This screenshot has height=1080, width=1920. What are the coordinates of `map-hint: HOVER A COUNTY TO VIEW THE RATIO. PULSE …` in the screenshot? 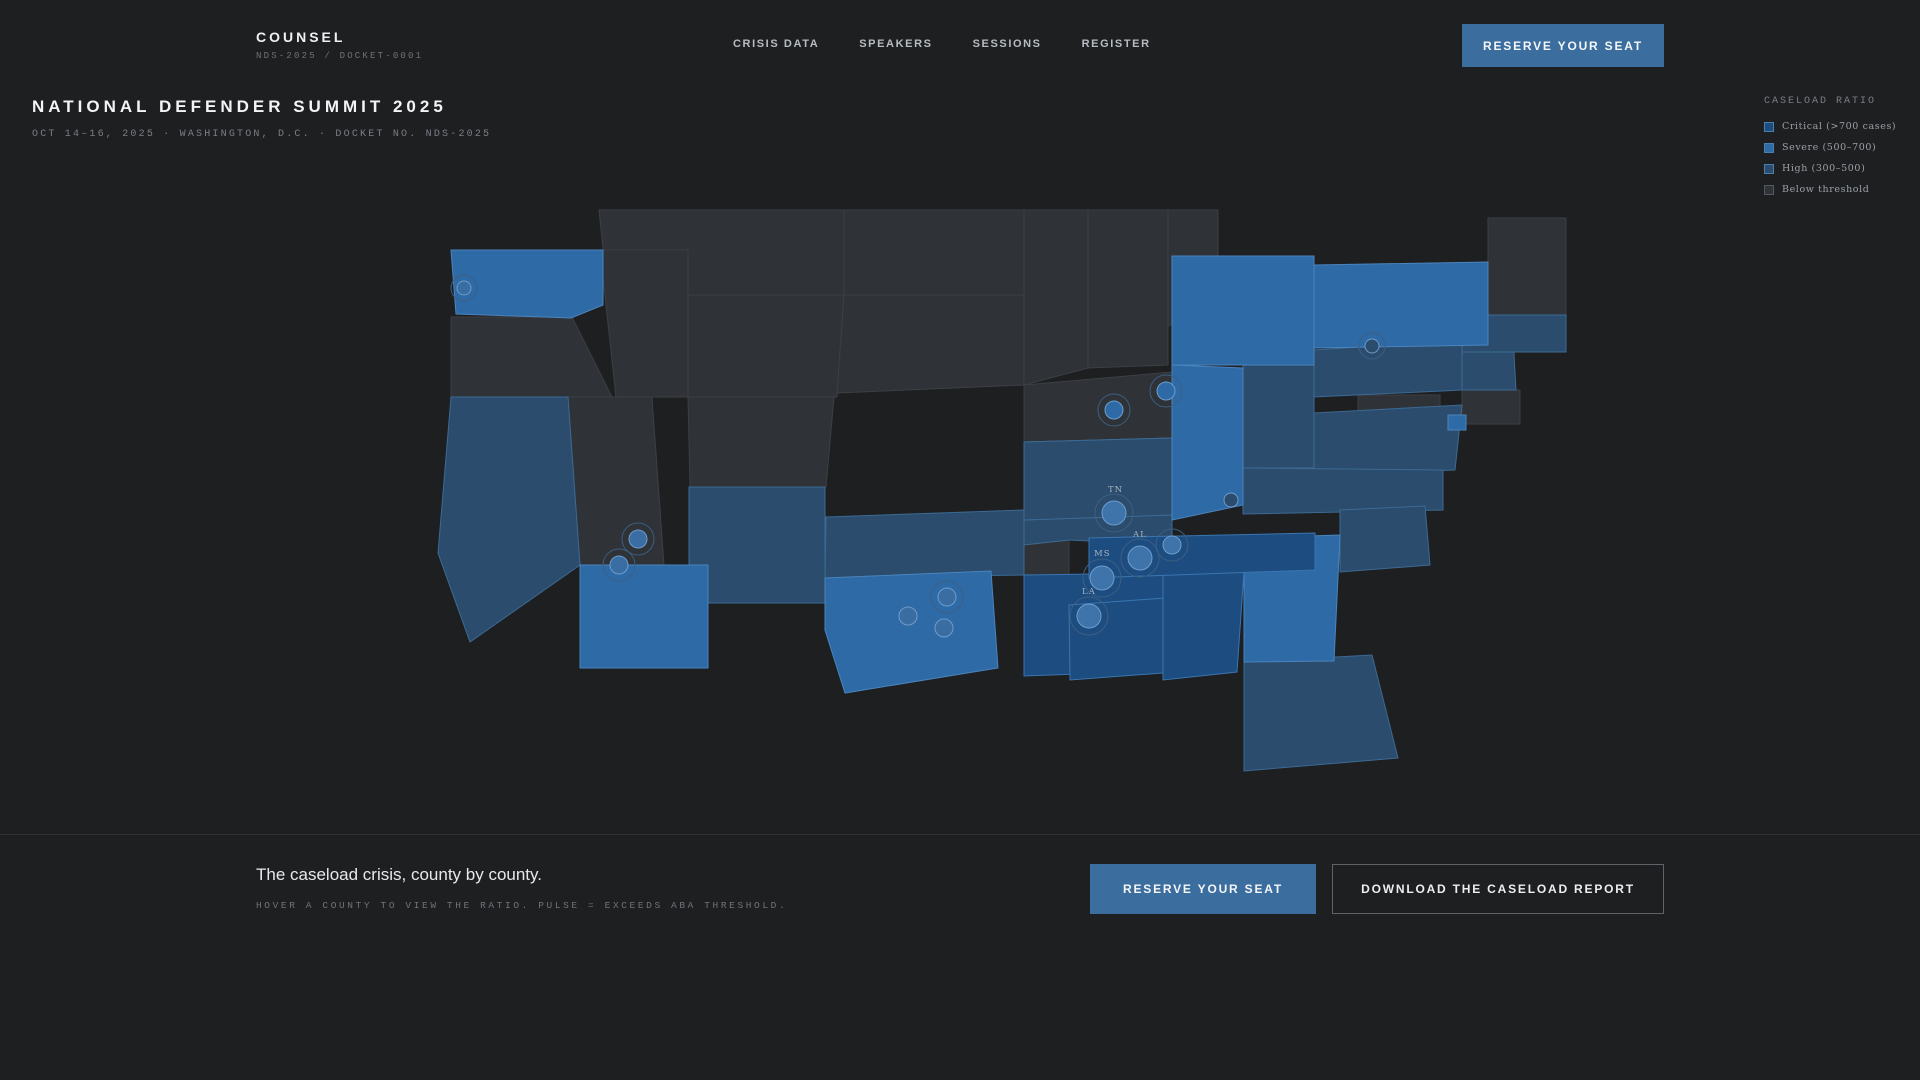 It's located at (522, 905).